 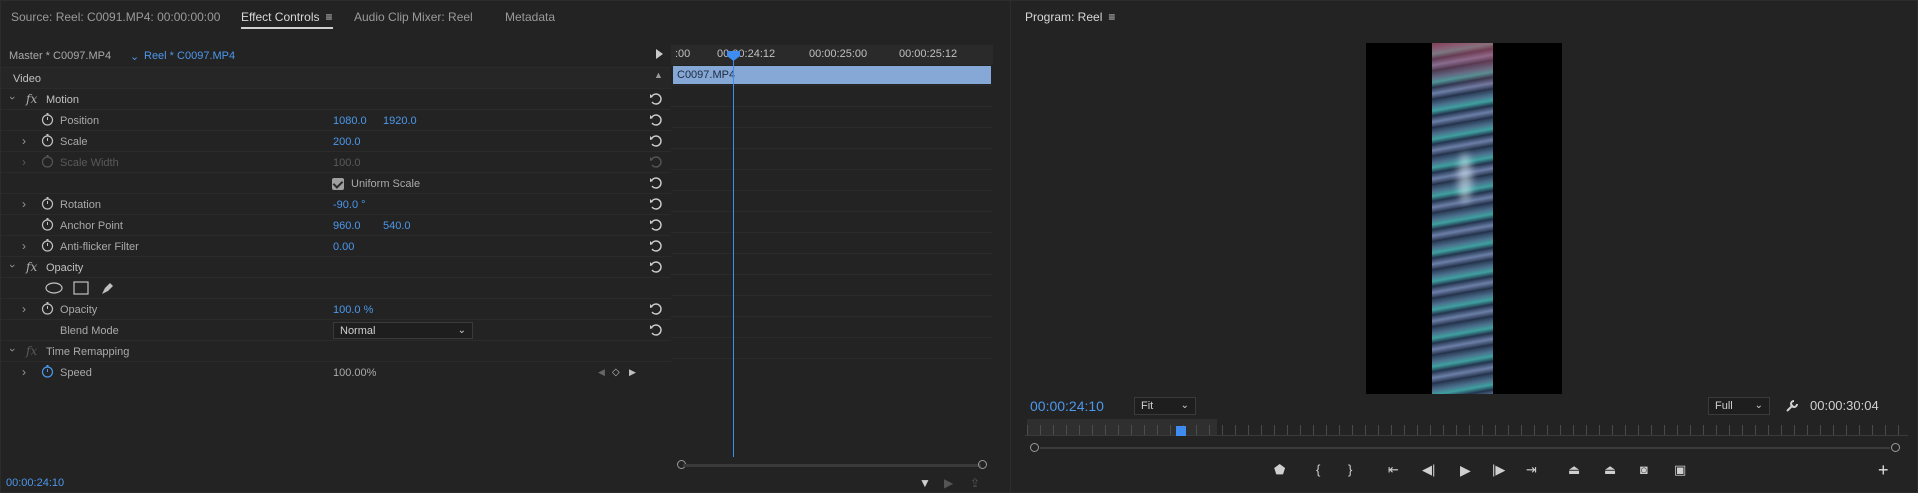 What do you see at coordinates (1428, 470) in the screenshot?
I see `step-back-icon: ◀|` at bounding box center [1428, 470].